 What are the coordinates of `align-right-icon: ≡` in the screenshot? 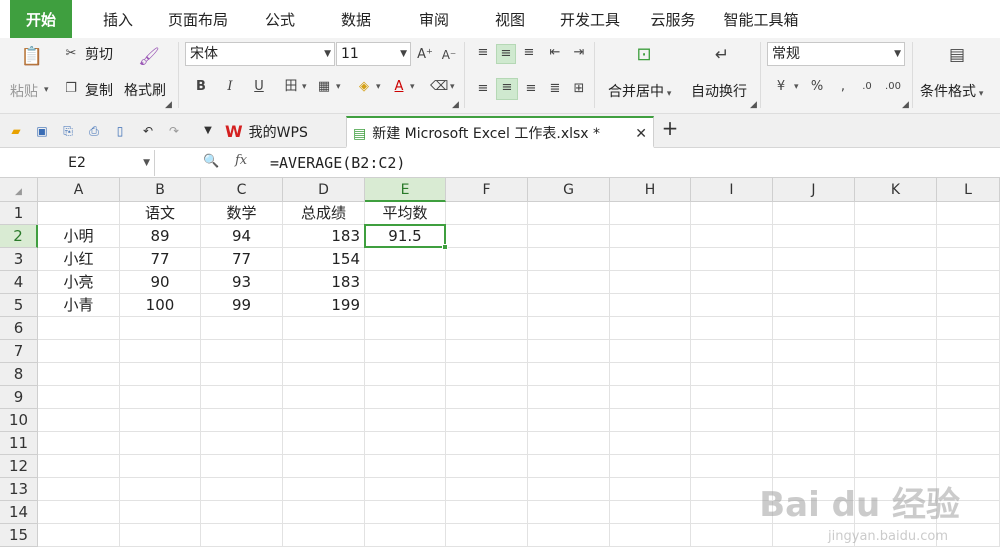 It's located at (531, 89).